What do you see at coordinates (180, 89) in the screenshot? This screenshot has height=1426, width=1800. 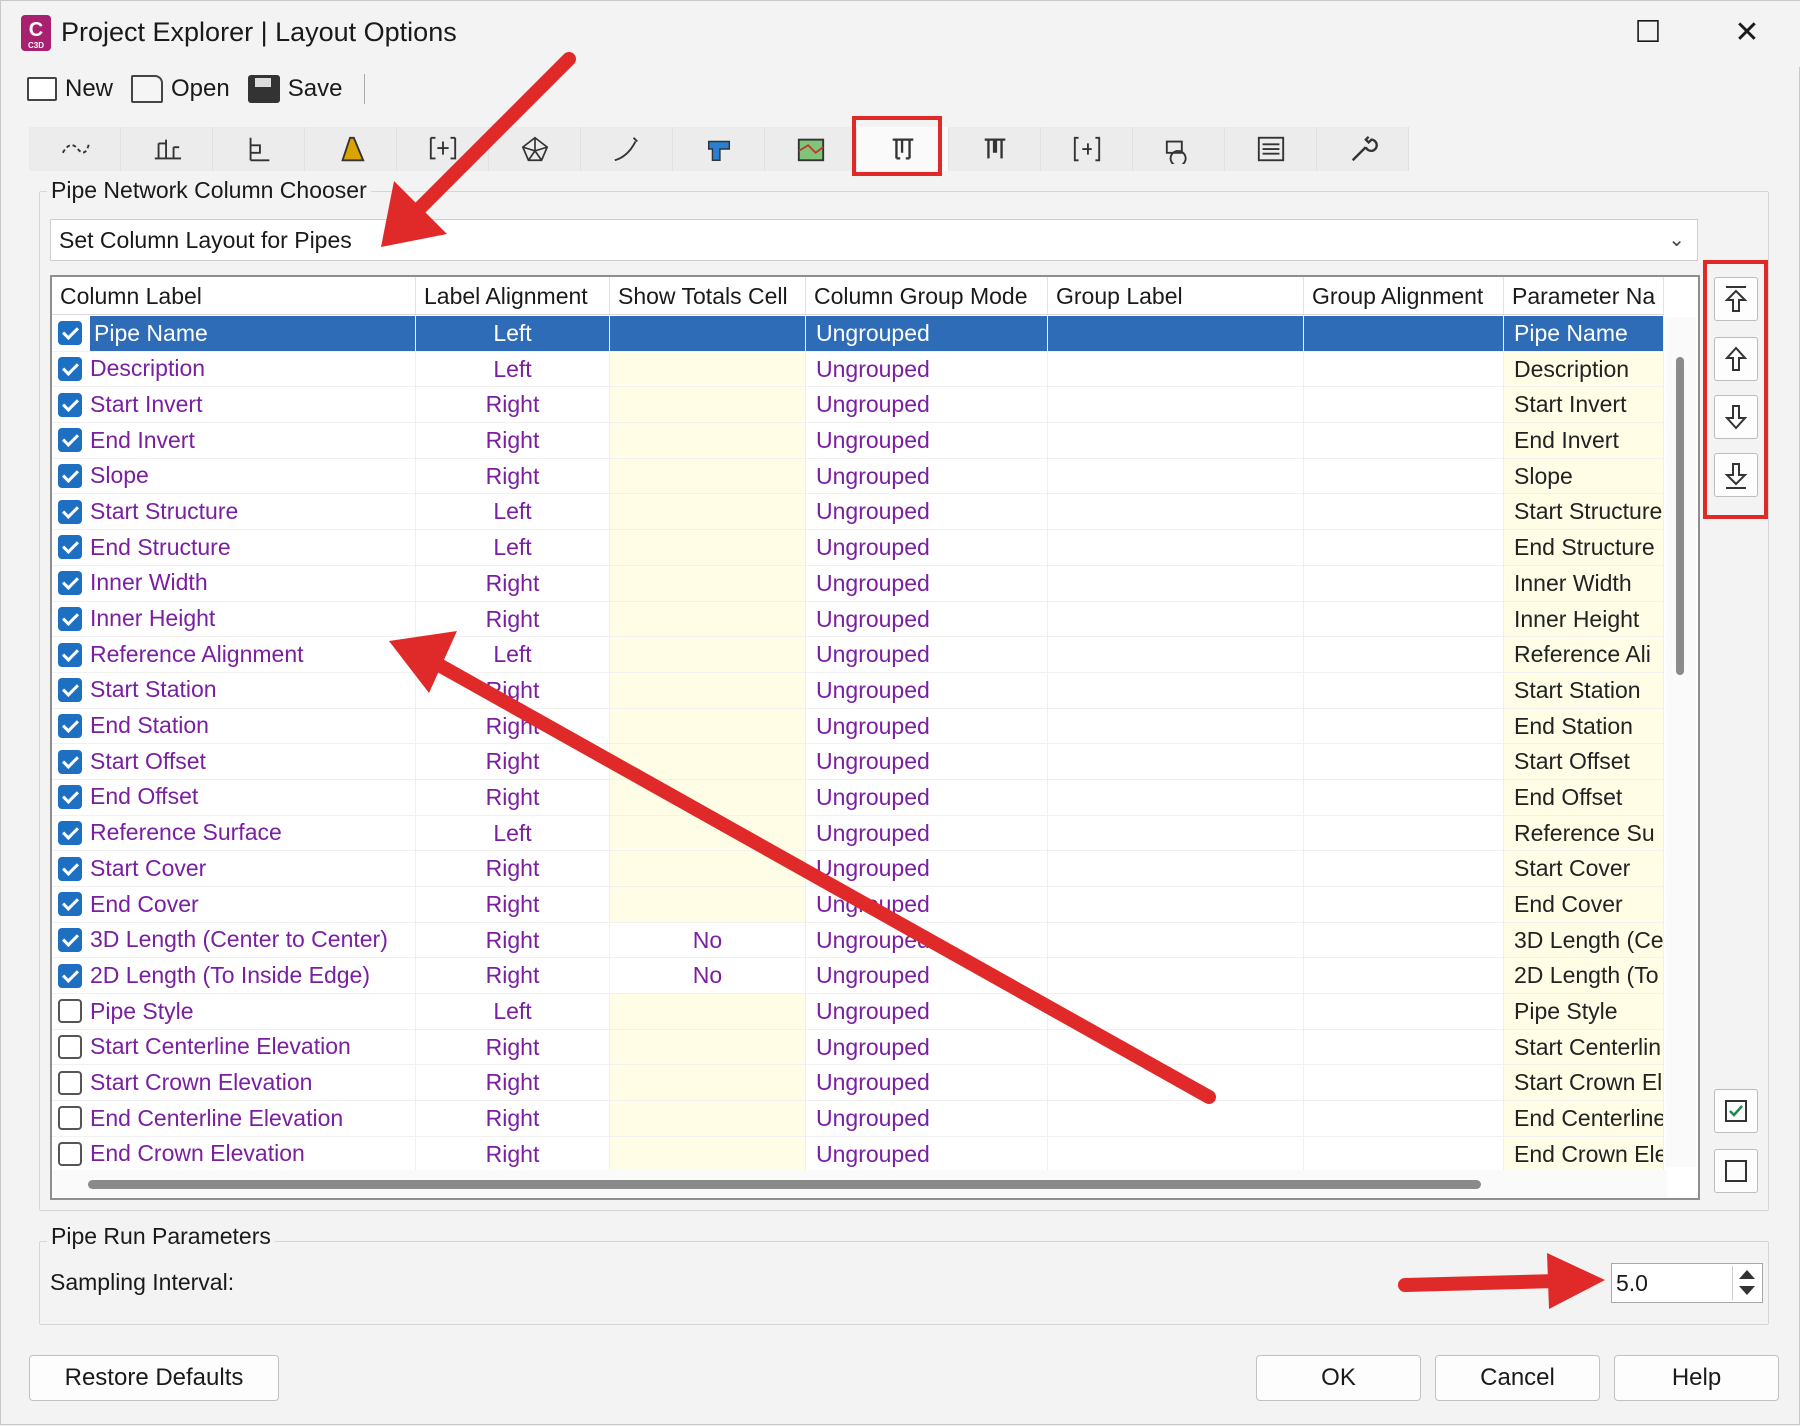 I see `open-button: Open` at bounding box center [180, 89].